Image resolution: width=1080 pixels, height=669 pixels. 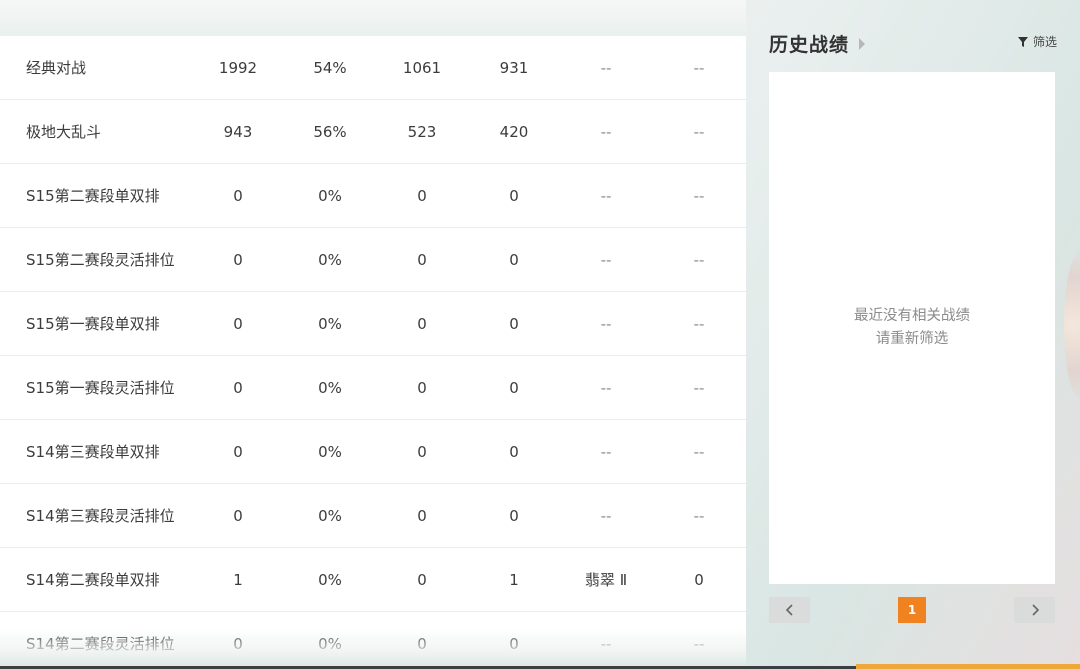 I want to click on mode-name: 极地大乱斗, so click(x=64, y=132).